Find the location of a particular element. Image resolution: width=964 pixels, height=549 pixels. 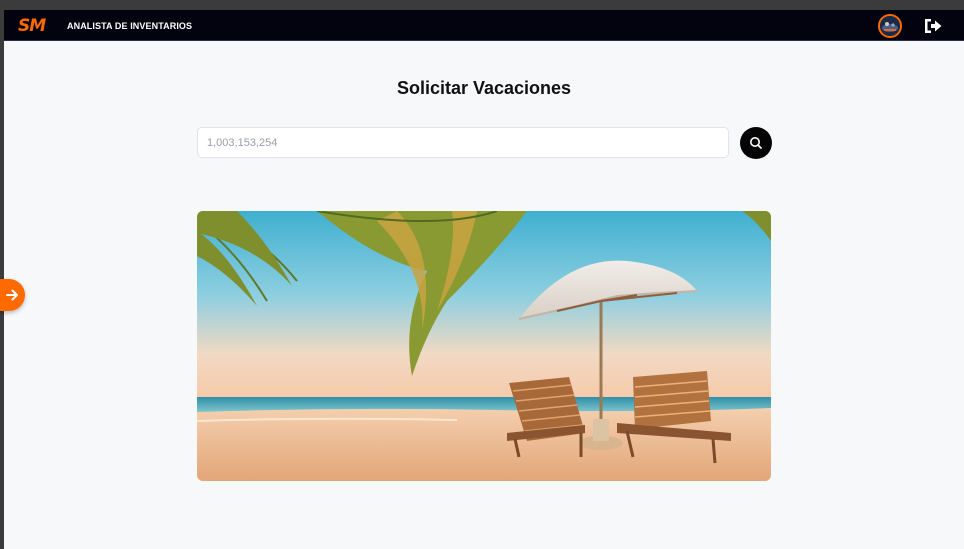

user-avatar is located at coordinates (890, 26).